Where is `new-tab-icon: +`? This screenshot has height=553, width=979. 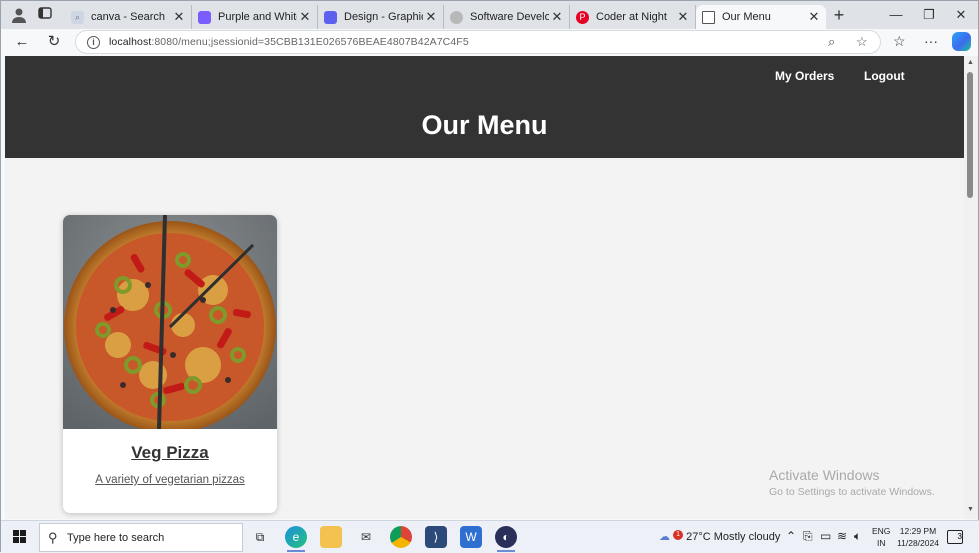
new-tab-icon: + is located at coordinates (839, 15).